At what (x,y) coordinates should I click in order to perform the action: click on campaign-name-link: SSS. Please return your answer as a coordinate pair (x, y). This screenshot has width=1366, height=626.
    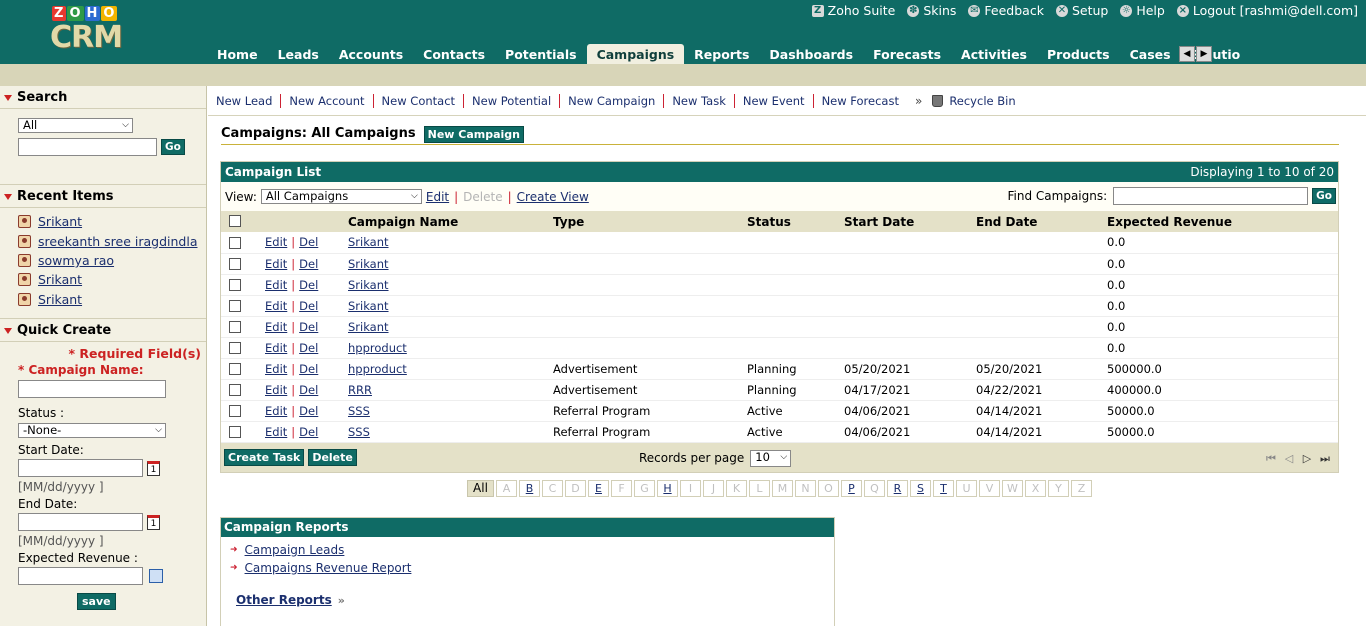
    Looking at the image, I should click on (359, 411).